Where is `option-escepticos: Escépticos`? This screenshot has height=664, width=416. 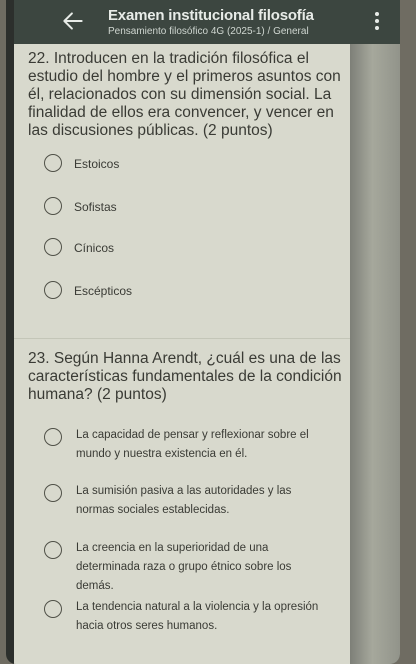 option-escepticos: Escépticos is located at coordinates (88, 291).